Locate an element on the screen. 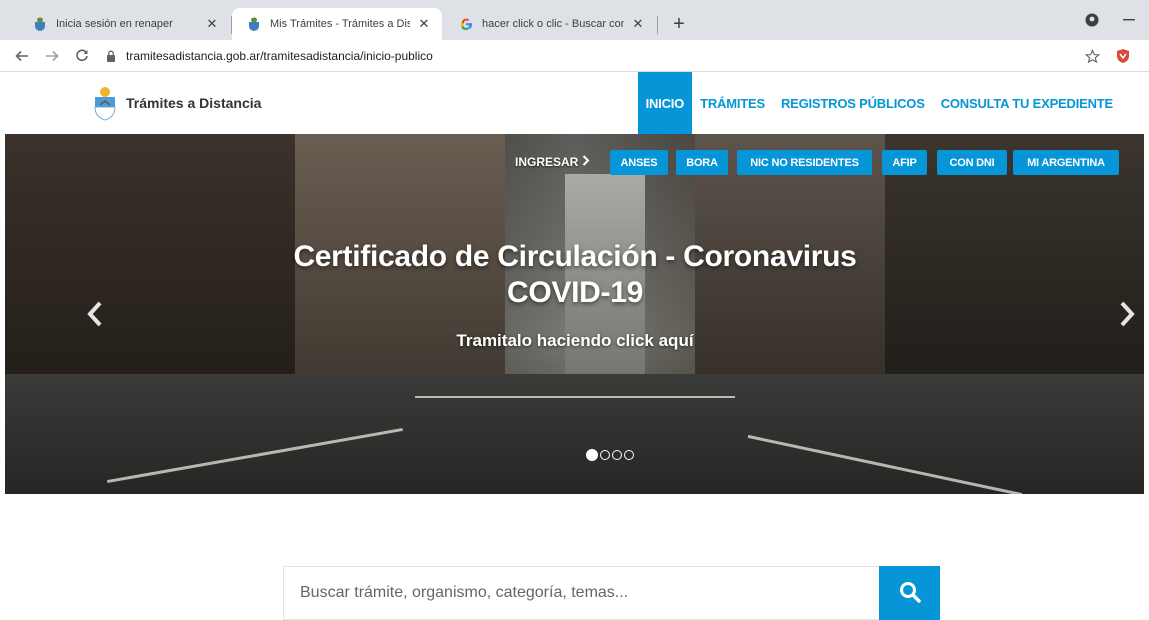 This screenshot has width=1149, height=620. back-icon is located at coordinates (22, 56).